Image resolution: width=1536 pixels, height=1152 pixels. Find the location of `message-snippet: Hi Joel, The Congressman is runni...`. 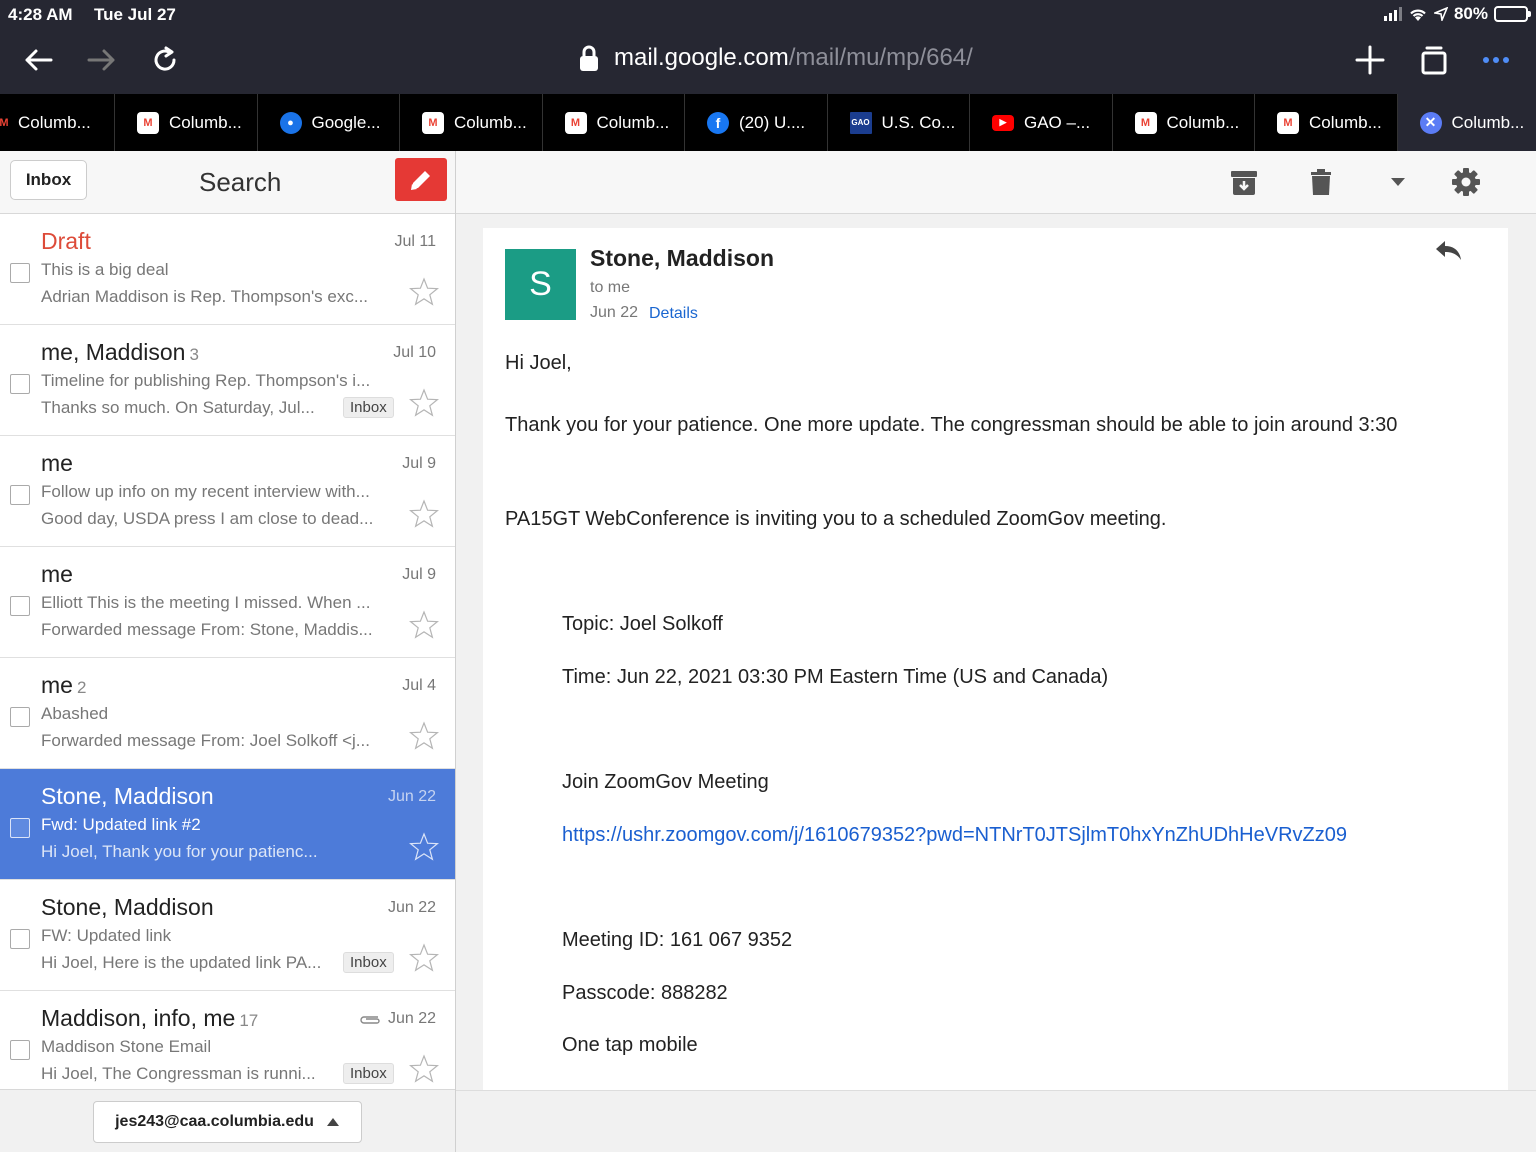

message-snippet: Hi Joel, The Congressman is runni... is located at coordinates (178, 1073).